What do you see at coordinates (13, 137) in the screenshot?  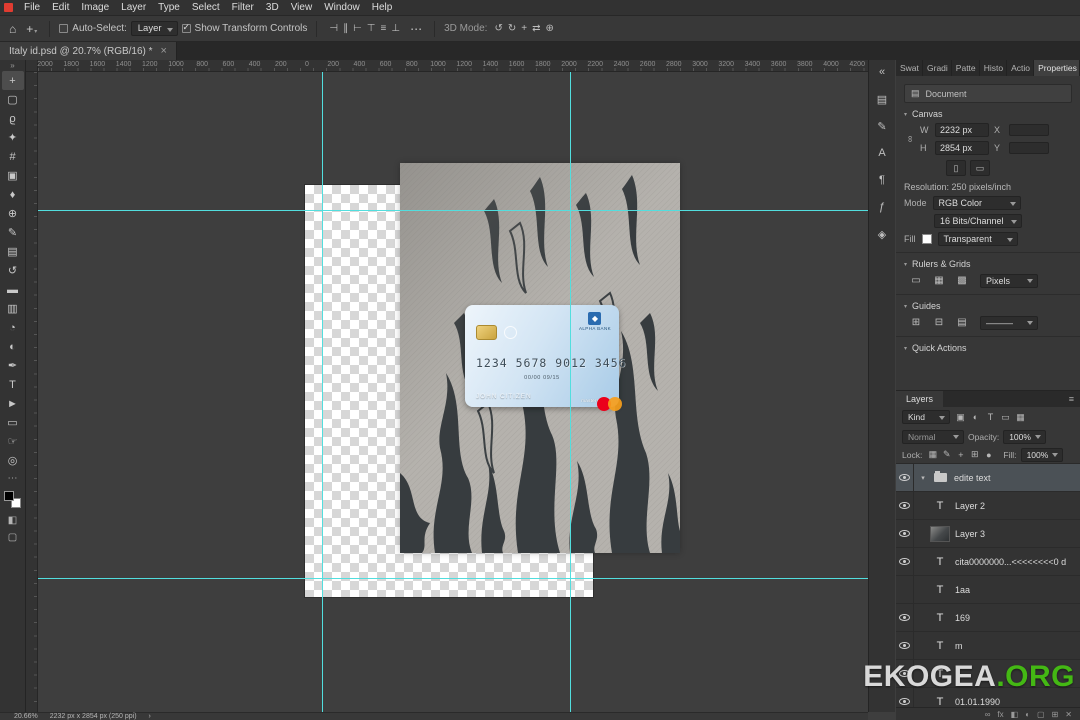 I see `quick-selection-tool: ✦` at bounding box center [13, 137].